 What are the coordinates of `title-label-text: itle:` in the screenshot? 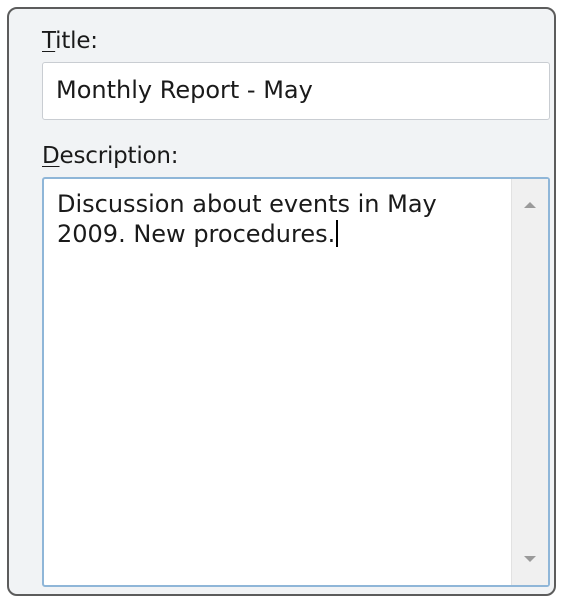 It's located at (76, 41).